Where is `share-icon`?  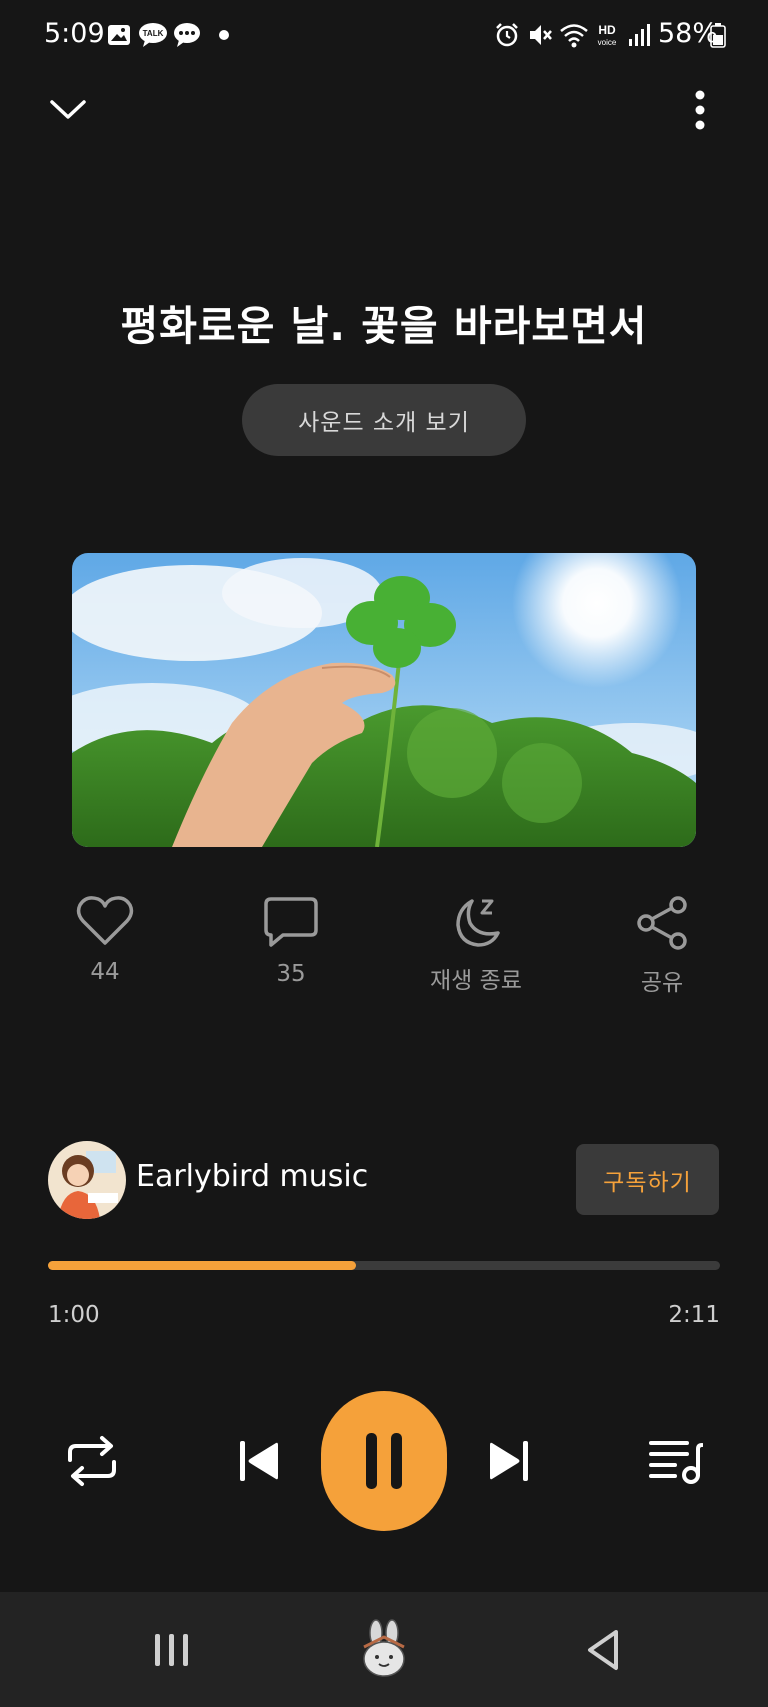 share-icon is located at coordinates (662, 923).